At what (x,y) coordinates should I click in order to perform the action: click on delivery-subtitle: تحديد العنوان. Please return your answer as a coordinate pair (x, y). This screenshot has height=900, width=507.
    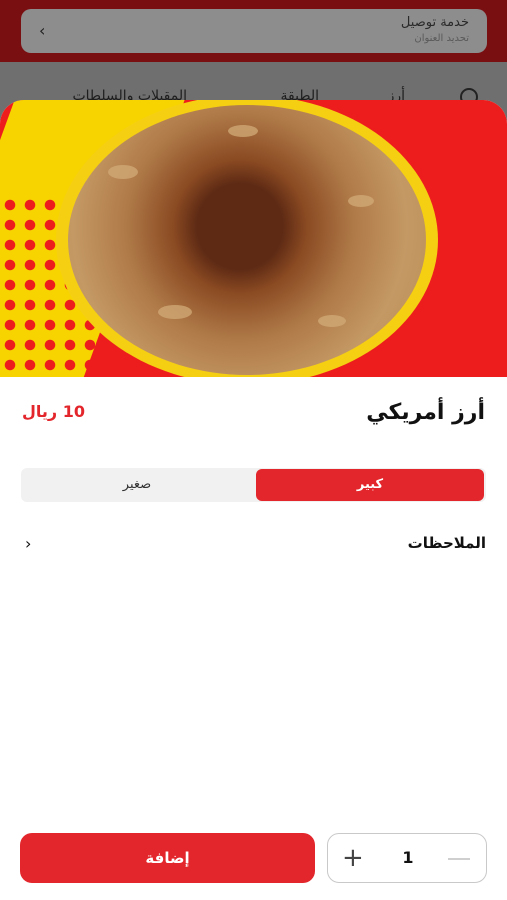
    Looking at the image, I should click on (441, 38).